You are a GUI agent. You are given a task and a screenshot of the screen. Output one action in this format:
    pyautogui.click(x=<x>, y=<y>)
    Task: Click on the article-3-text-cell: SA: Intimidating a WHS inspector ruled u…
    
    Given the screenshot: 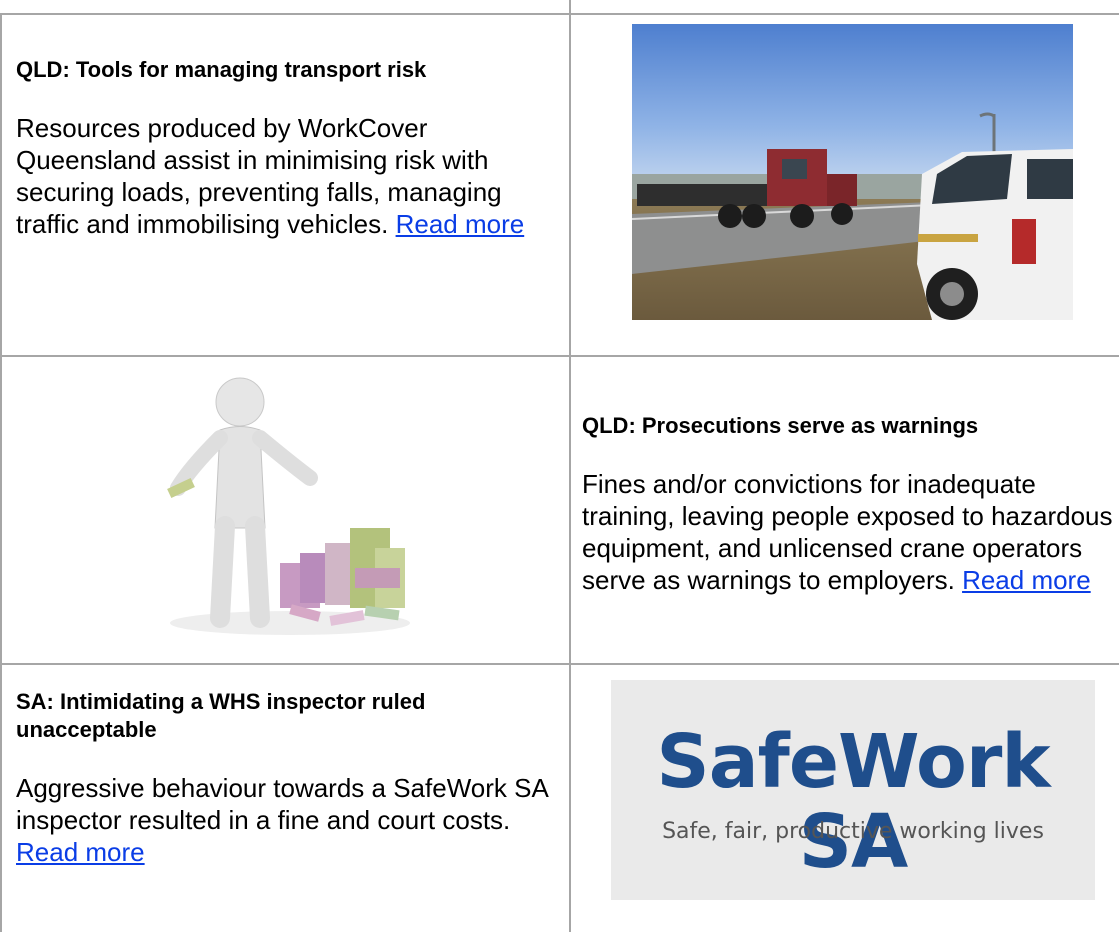 What is the action you would take?
    pyautogui.click(x=288, y=778)
    